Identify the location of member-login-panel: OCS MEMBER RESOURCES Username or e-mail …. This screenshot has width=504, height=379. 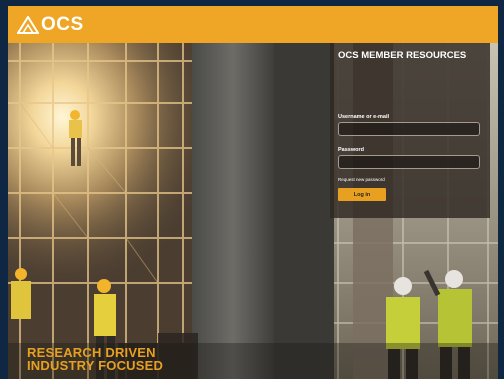
(410, 130).